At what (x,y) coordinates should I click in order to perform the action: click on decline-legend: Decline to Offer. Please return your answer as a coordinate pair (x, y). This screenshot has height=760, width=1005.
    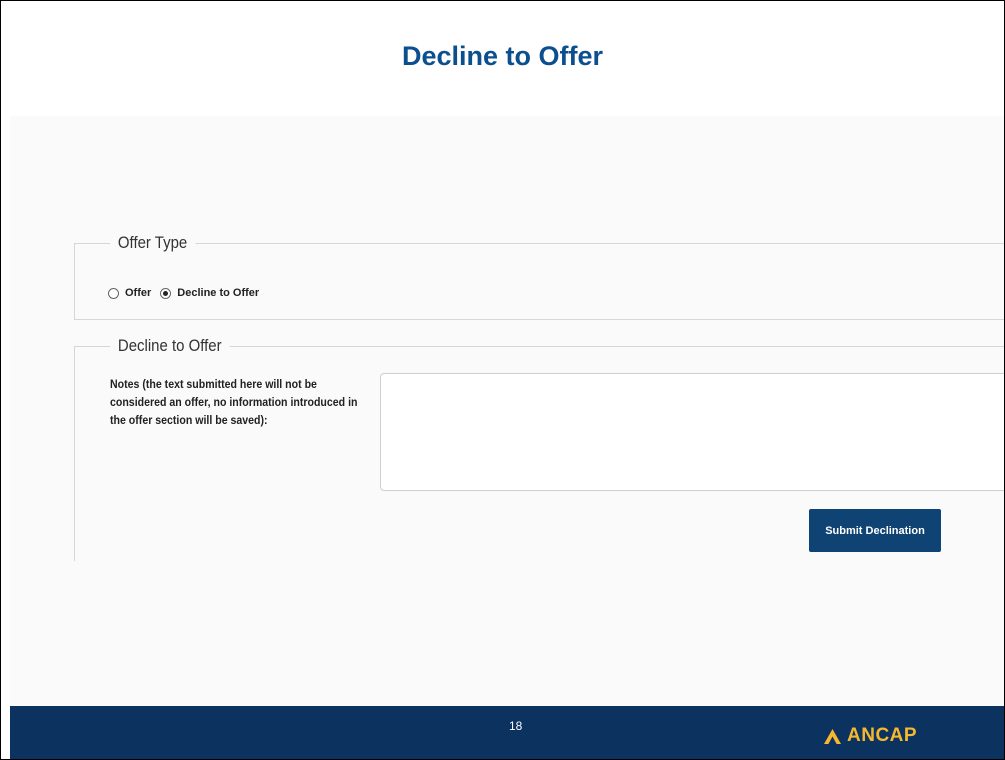
    Looking at the image, I should click on (170, 346).